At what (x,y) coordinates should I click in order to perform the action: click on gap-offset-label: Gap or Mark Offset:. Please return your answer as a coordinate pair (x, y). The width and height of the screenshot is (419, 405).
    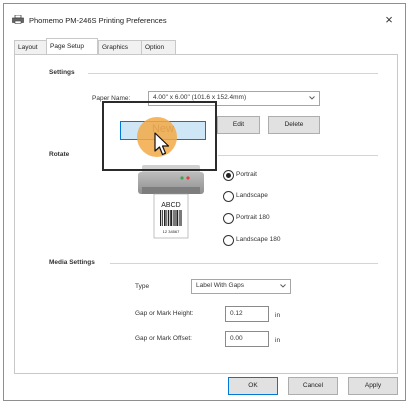
    Looking at the image, I should click on (163, 338).